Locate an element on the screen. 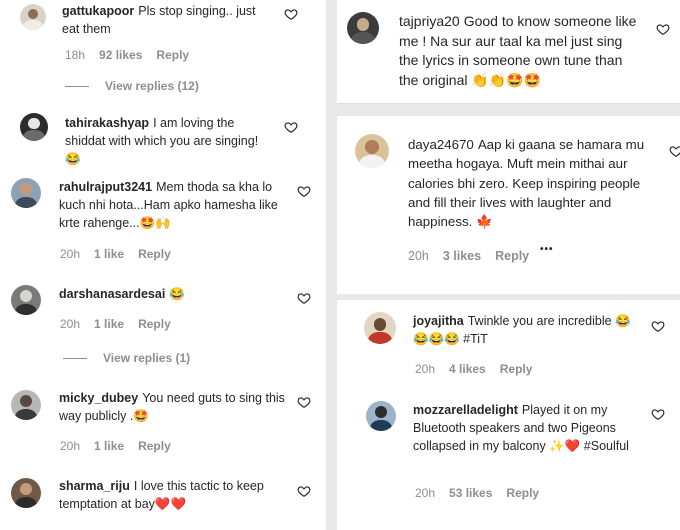 The height and width of the screenshot is (530, 680). comment-username: darshanasardesai is located at coordinates (112, 294).